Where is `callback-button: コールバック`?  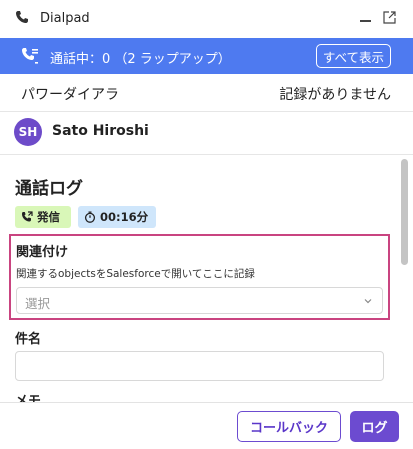 callback-button: コールバック is located at coordinates (289, 426).